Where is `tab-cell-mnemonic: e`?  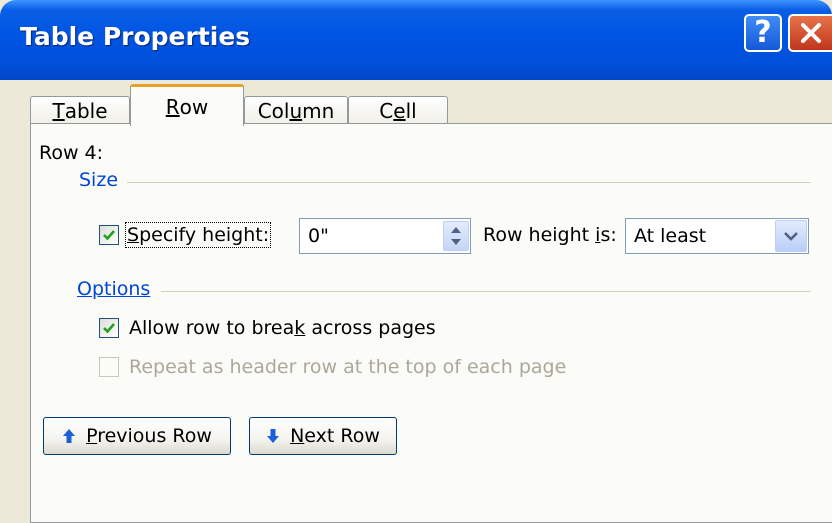 tab-cell-mnemonic: e is located at coordinates (399, 110).